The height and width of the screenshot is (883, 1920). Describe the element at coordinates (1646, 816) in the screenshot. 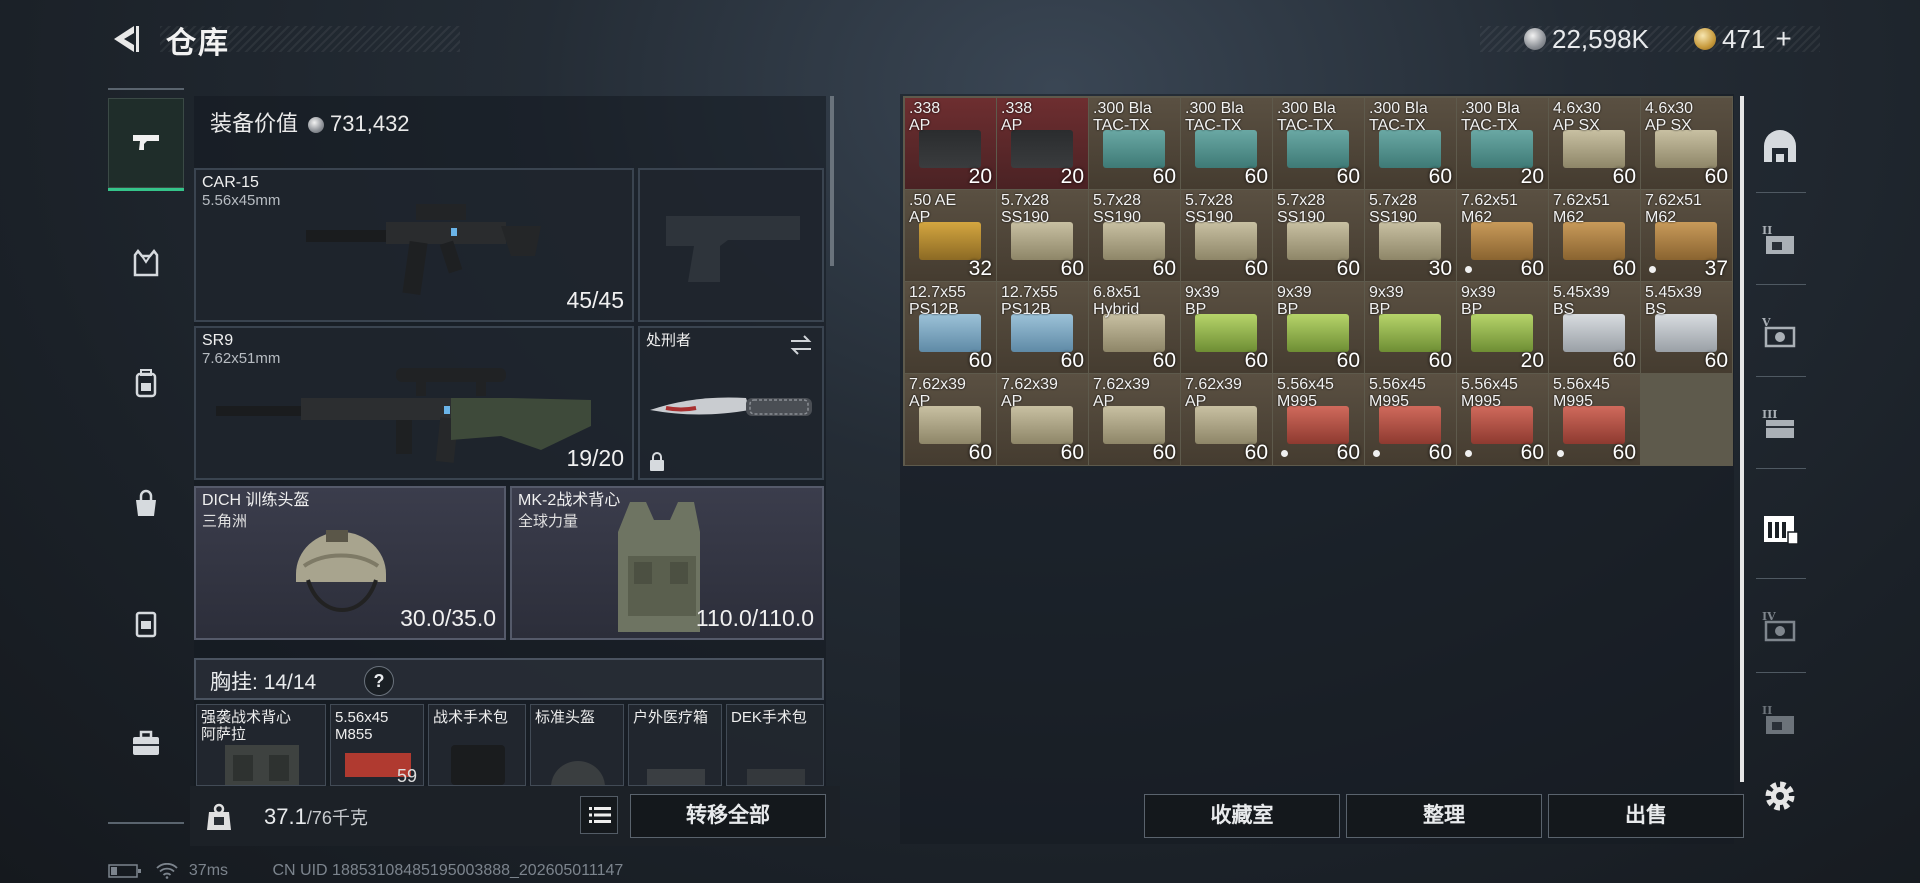

I see `sell-button: 出售` at that location.